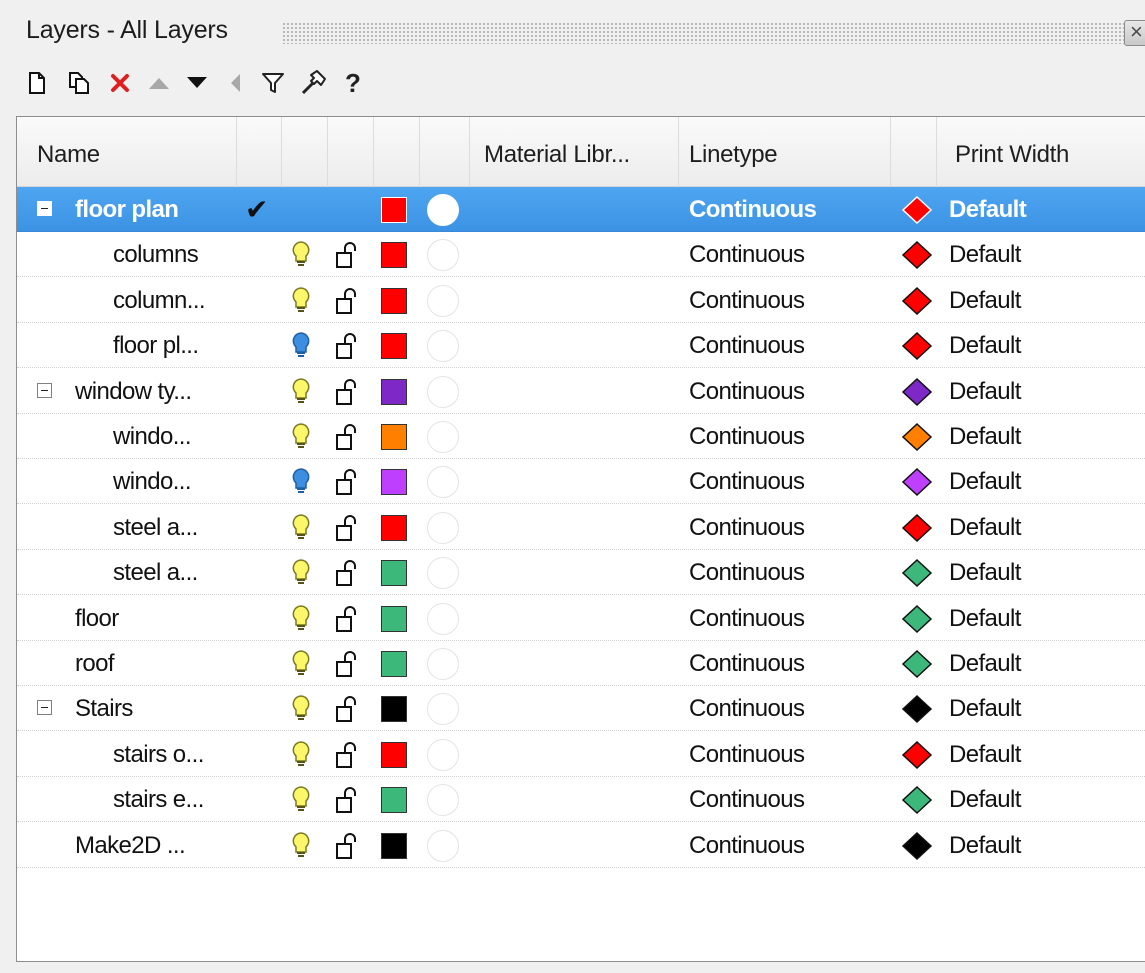  Describe the element at coordinates (581, 663) in the screenshot. I see `layer-row: roof Continuous Default` at that location.